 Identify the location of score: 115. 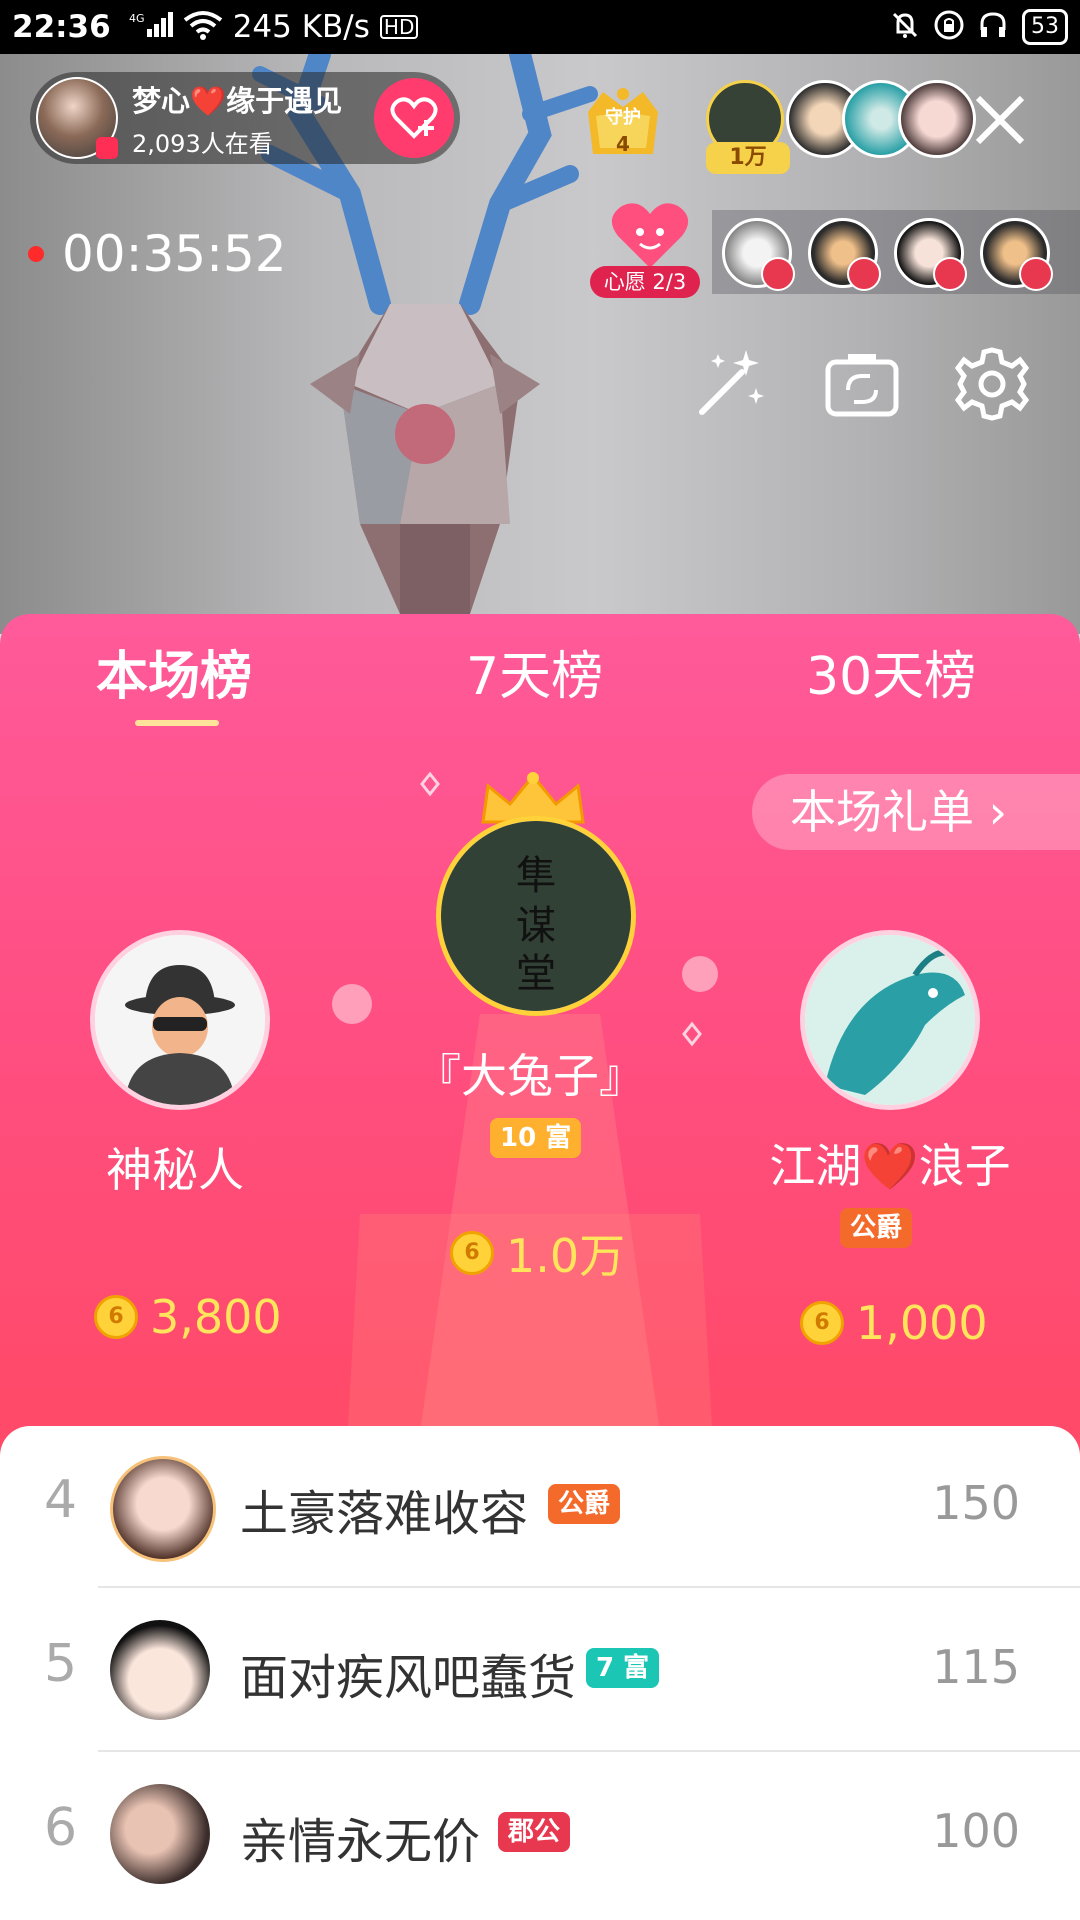
(976, 1667).